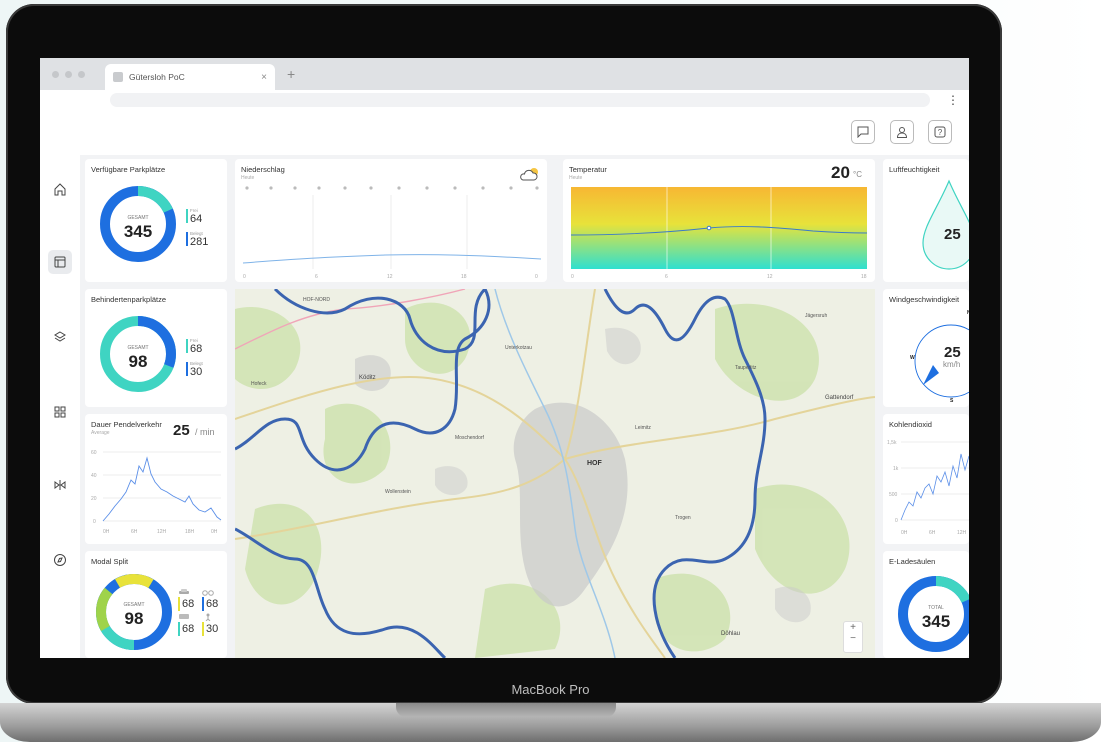 The image size is (1101, 742). I want to click on temperature-marker, so click(709, 228).